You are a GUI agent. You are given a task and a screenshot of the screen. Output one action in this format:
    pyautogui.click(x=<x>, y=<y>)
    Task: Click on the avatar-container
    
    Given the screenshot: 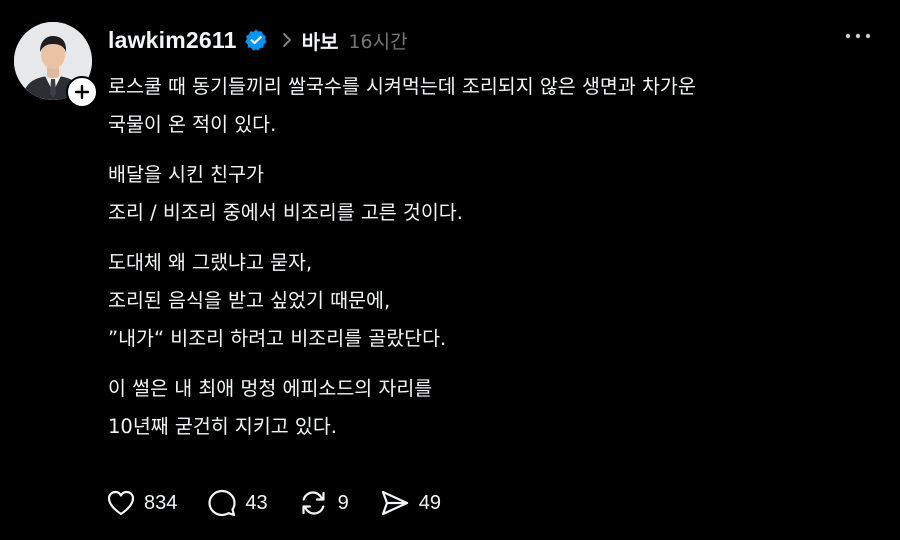 What is the action you would take?
    pyautogui.click(x=56, y=65)
    